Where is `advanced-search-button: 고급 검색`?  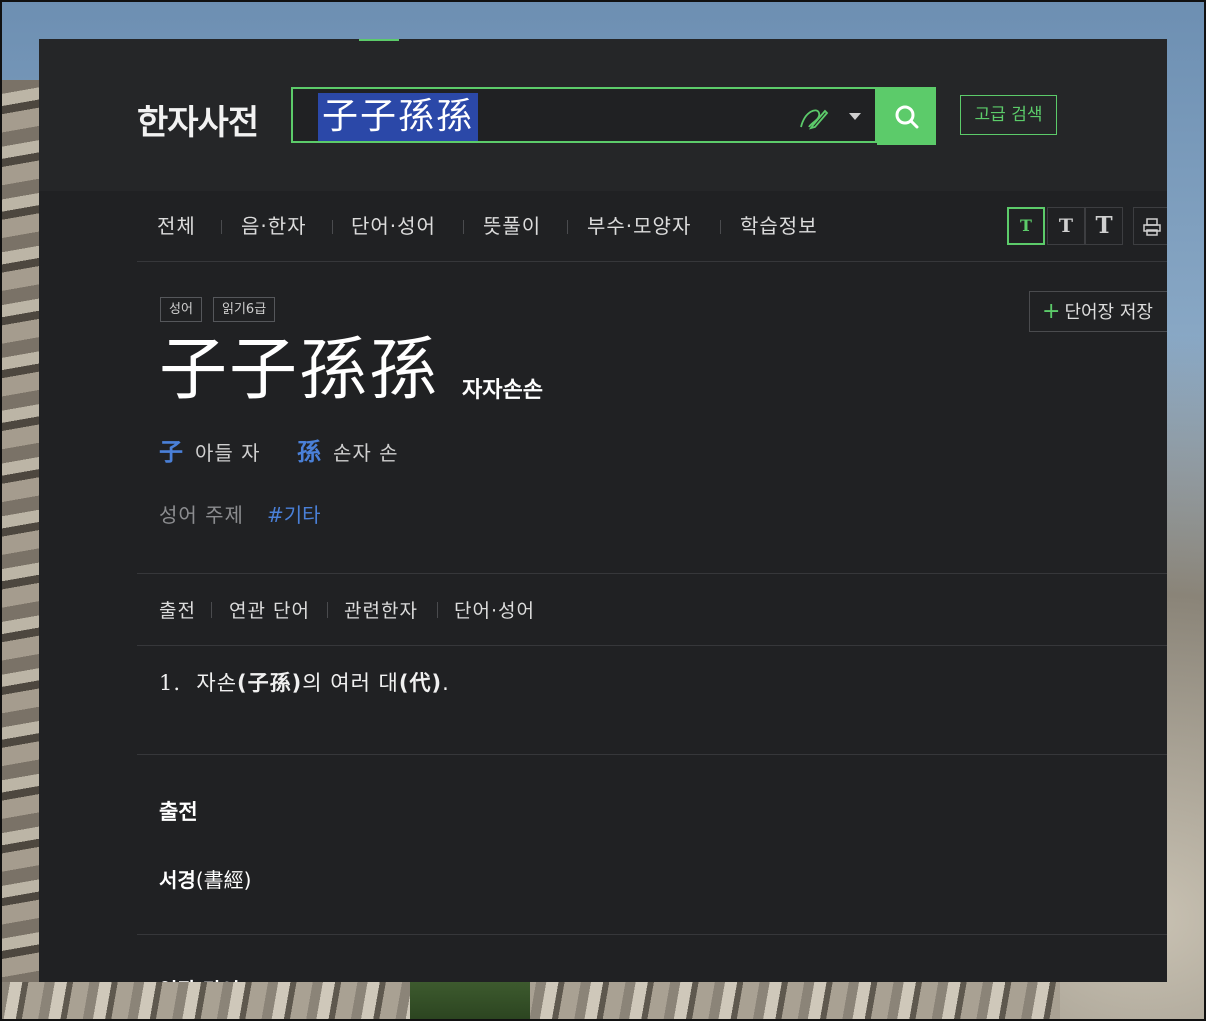
advanced-search-button: 고급 검색 is located at coordinates (1008, 115).